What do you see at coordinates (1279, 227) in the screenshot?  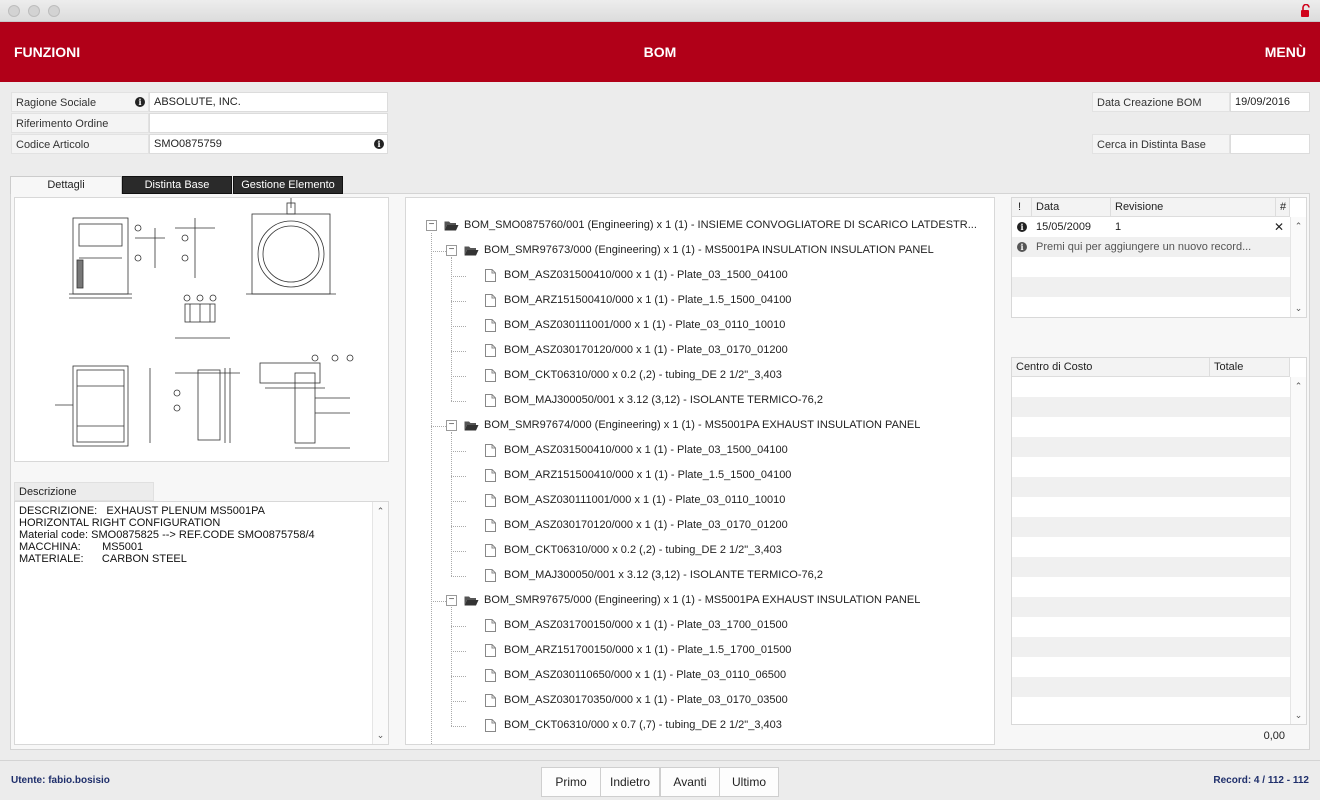 I see `delete-row-icon: ✕` at bounding box center [1279, 227].